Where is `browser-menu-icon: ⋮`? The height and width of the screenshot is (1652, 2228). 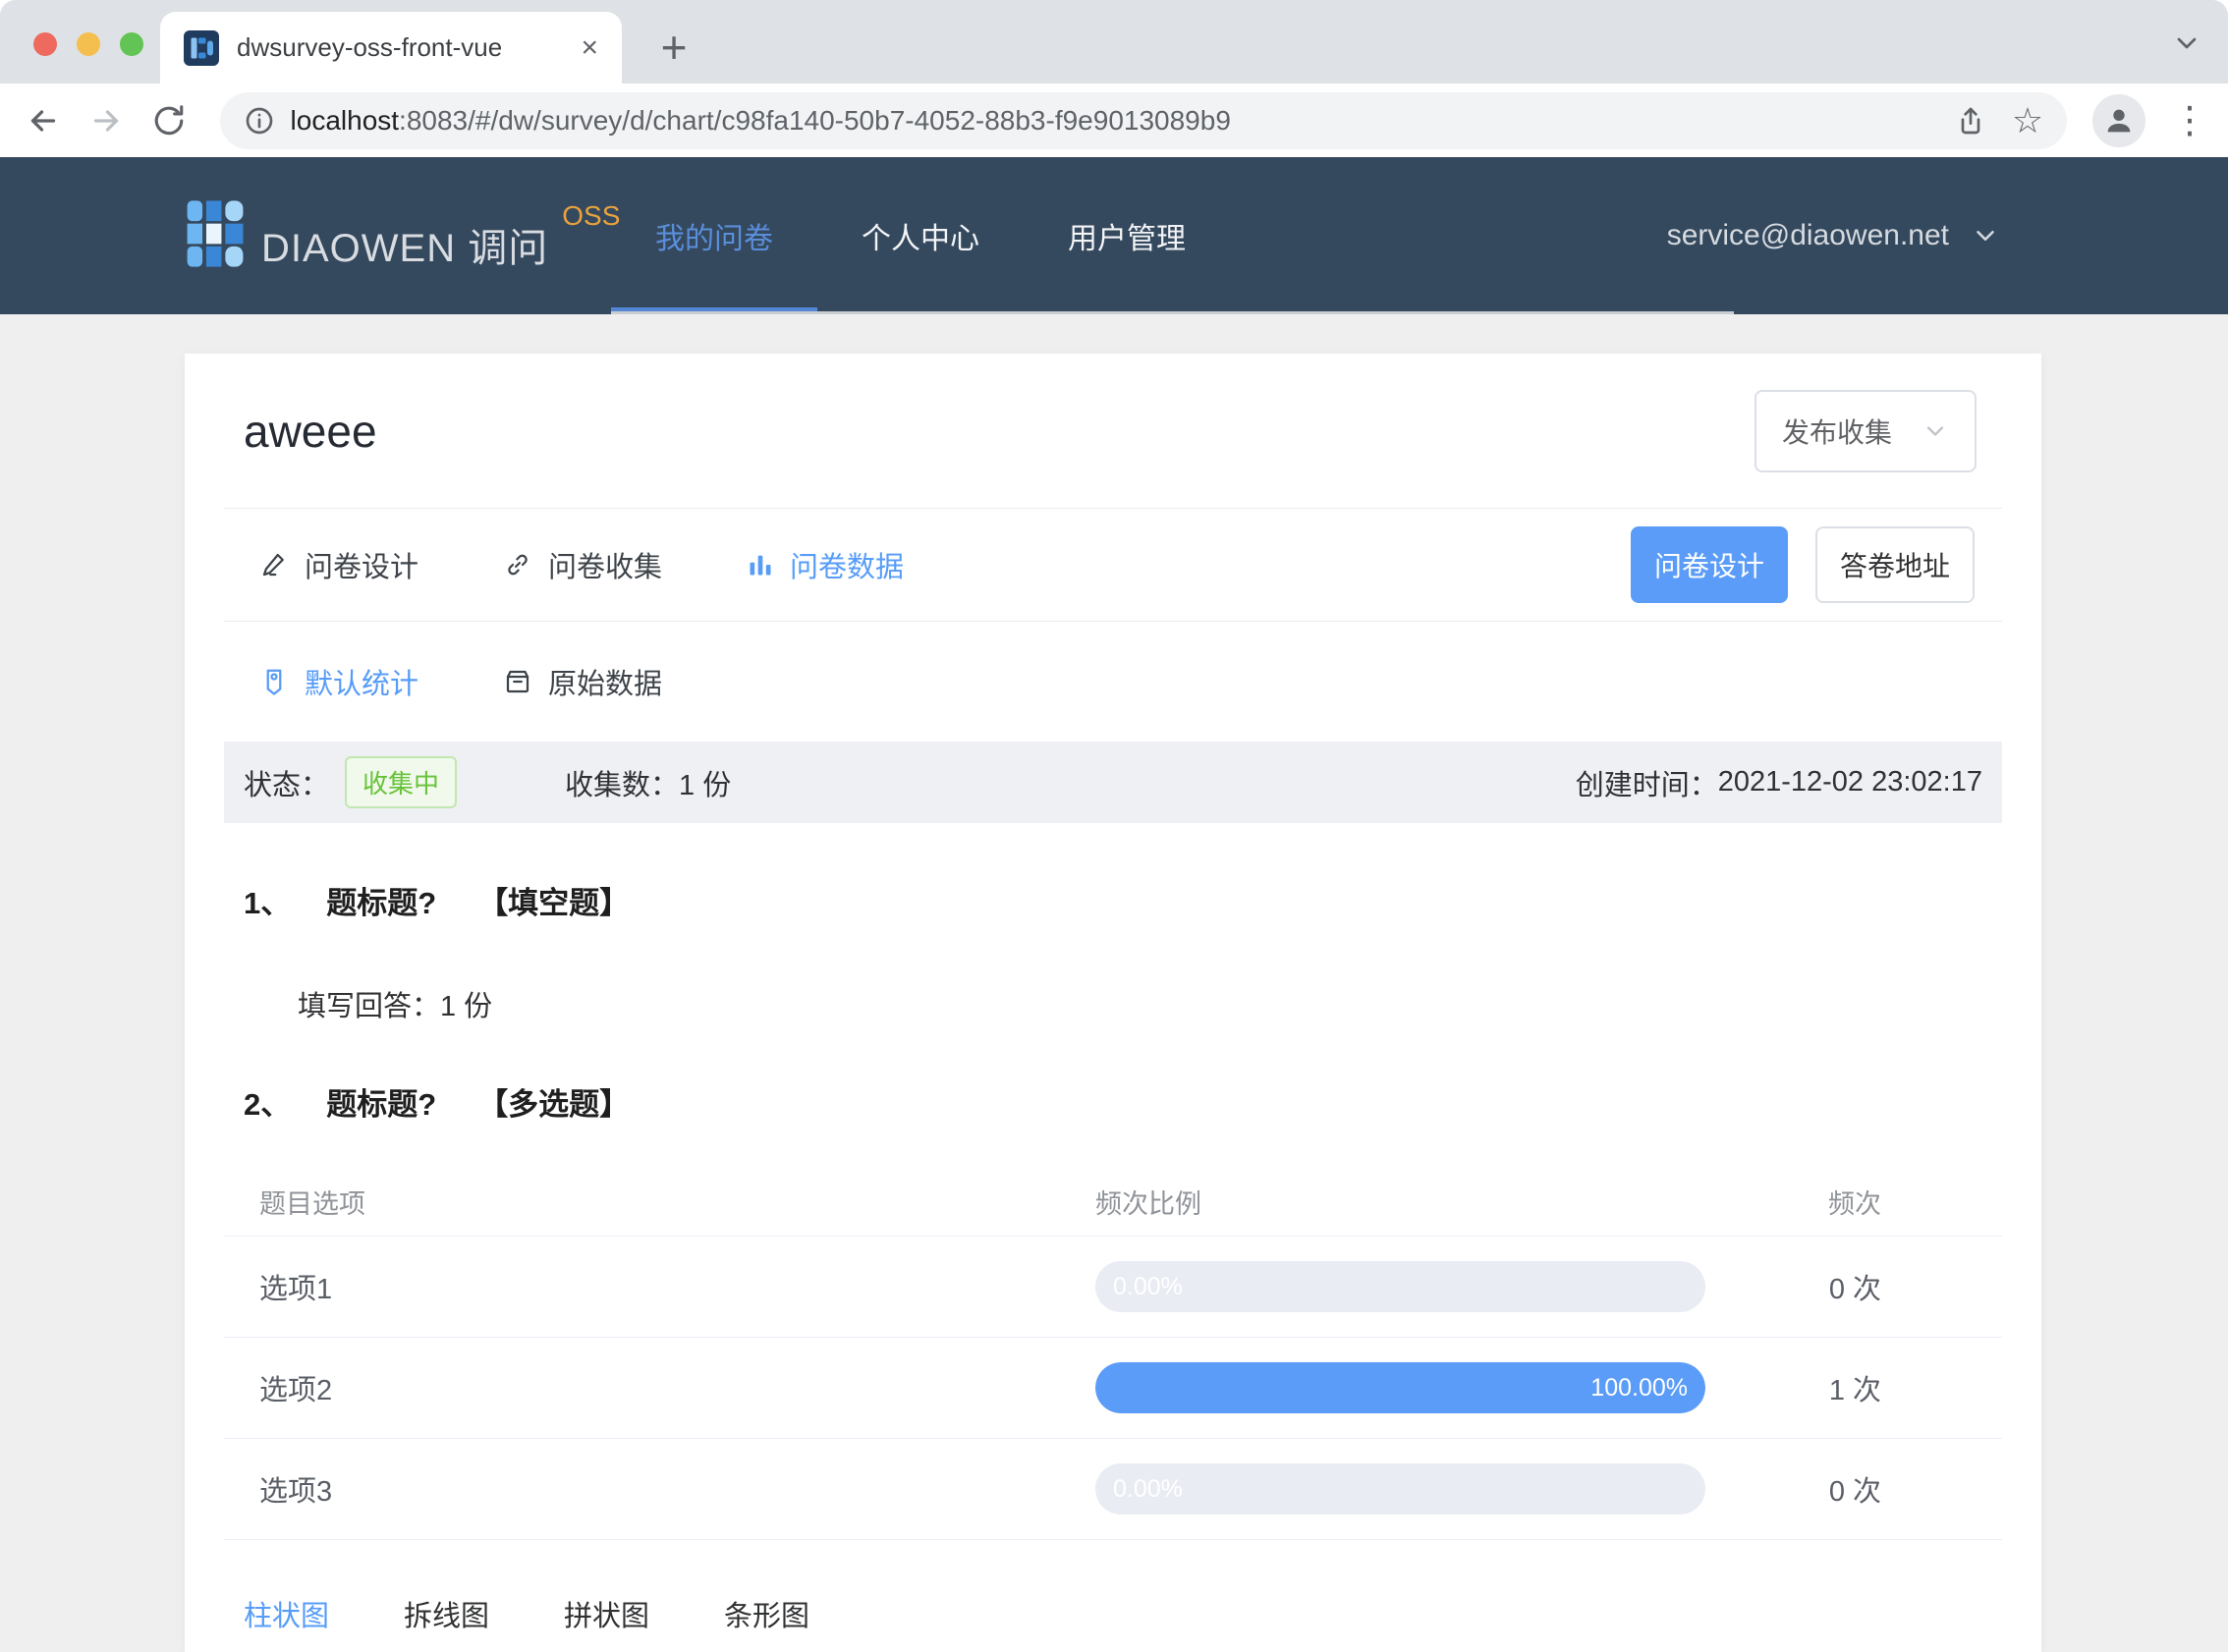
browser-menu-icon: ⋮ is located at coordinates (2189, 120).